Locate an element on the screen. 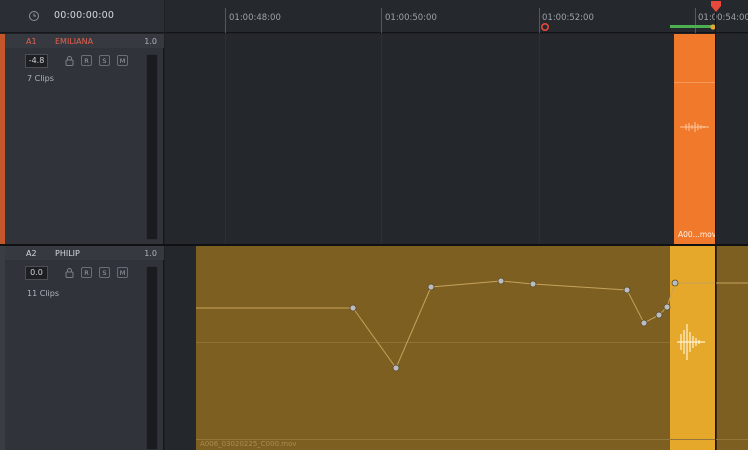 The width and height of the screenshot is (748, 450). timecode-display: 00:00:00:00 is located at coordinates (84, 15).